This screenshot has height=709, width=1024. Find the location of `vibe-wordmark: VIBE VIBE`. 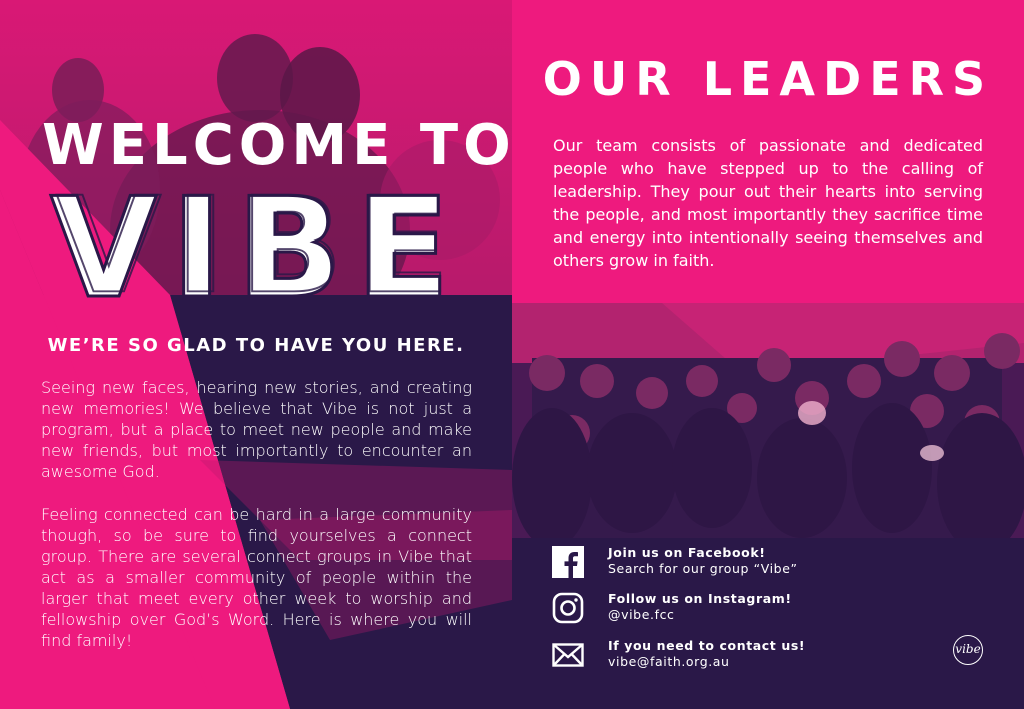

vibe-wordmark: VIBE VIBE is located at coordinates (257, 249).